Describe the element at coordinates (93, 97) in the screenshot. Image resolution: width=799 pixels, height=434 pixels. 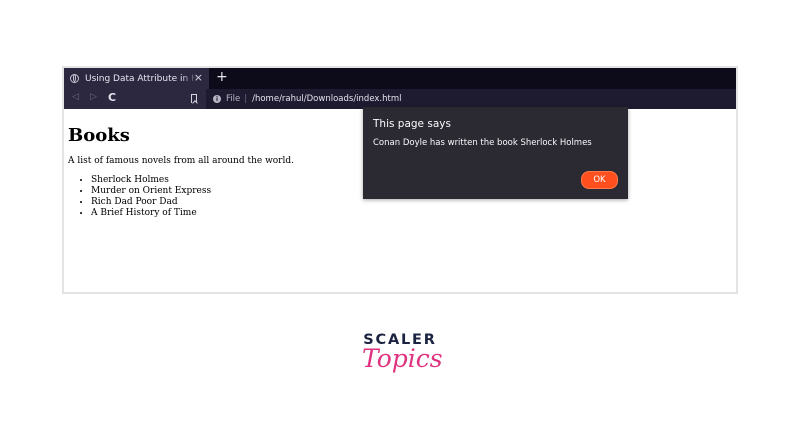
I see `forward-button: ▷` at that location.